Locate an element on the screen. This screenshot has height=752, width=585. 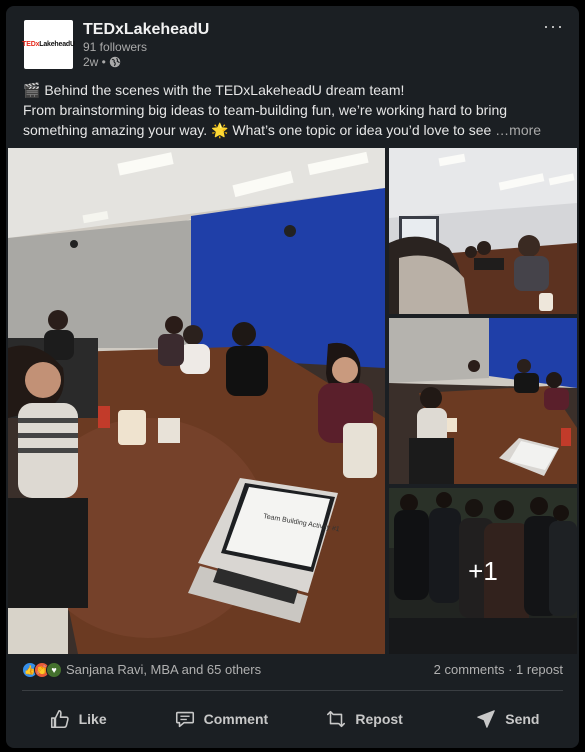
more-photos-count: +1 is located at coordinates (483, 571).